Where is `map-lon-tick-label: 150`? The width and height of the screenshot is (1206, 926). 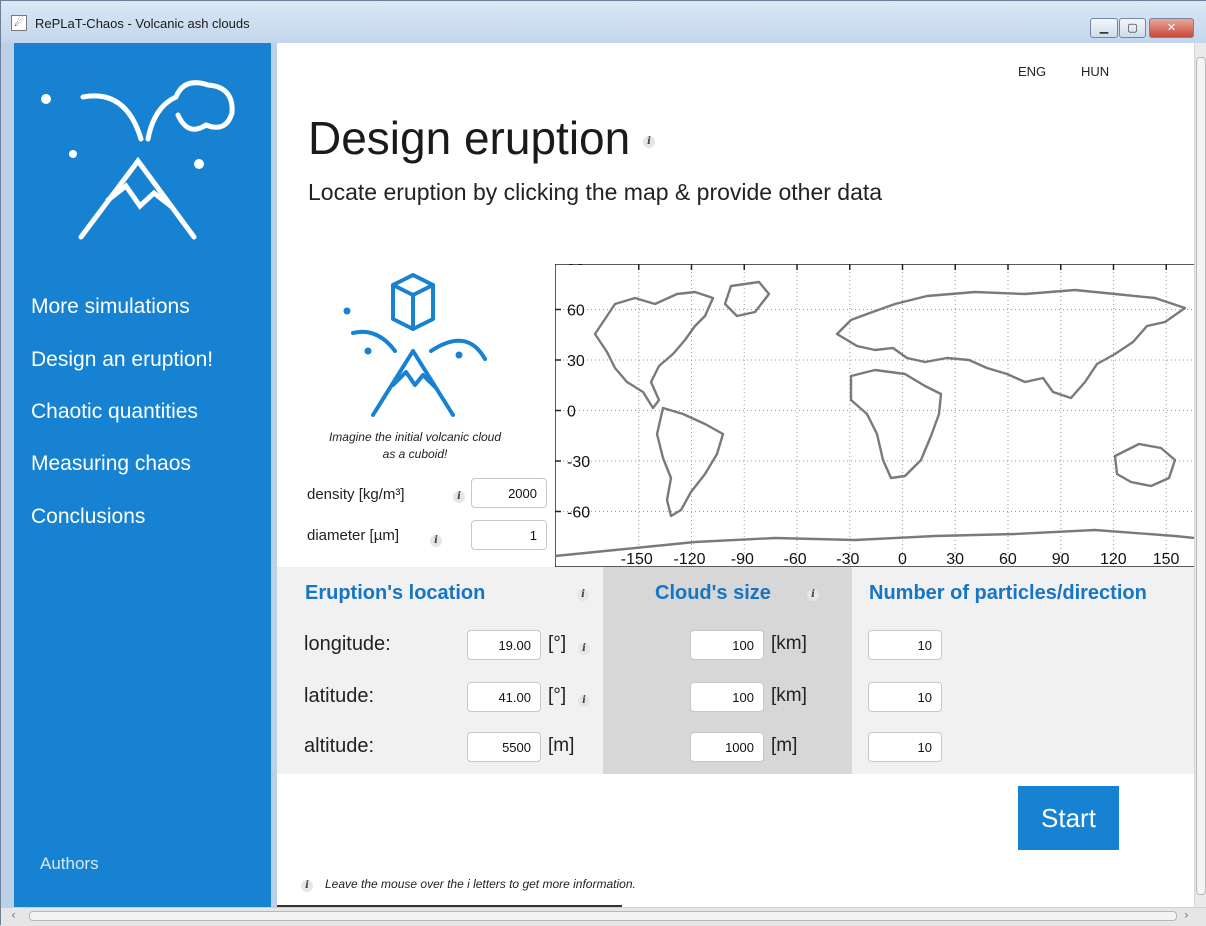
map-lon-tick-label: 150 is located at coordinates (1166, 559).